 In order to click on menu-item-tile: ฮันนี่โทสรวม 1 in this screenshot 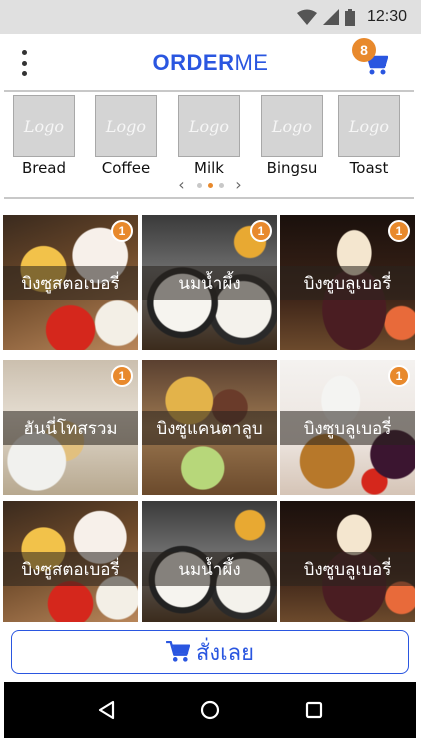, I will do `click(70, 427)`.